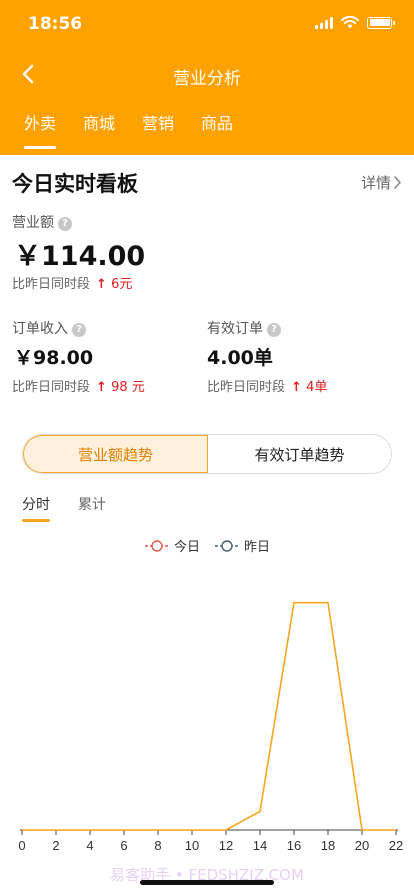 This screenshot has width=414, height=896. I want to click on x-tick-label: 16, so click(294, 845).